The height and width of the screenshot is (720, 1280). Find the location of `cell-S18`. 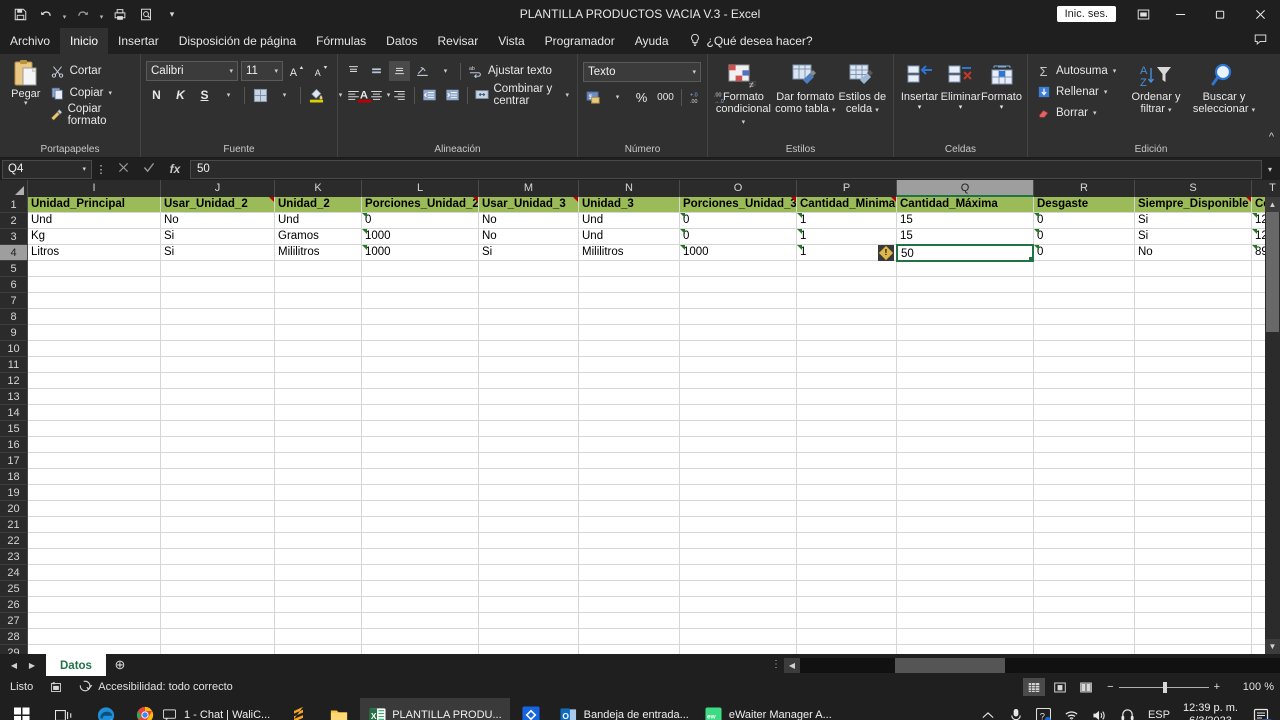

cell-S18 is located at coordinates (1193, 477).